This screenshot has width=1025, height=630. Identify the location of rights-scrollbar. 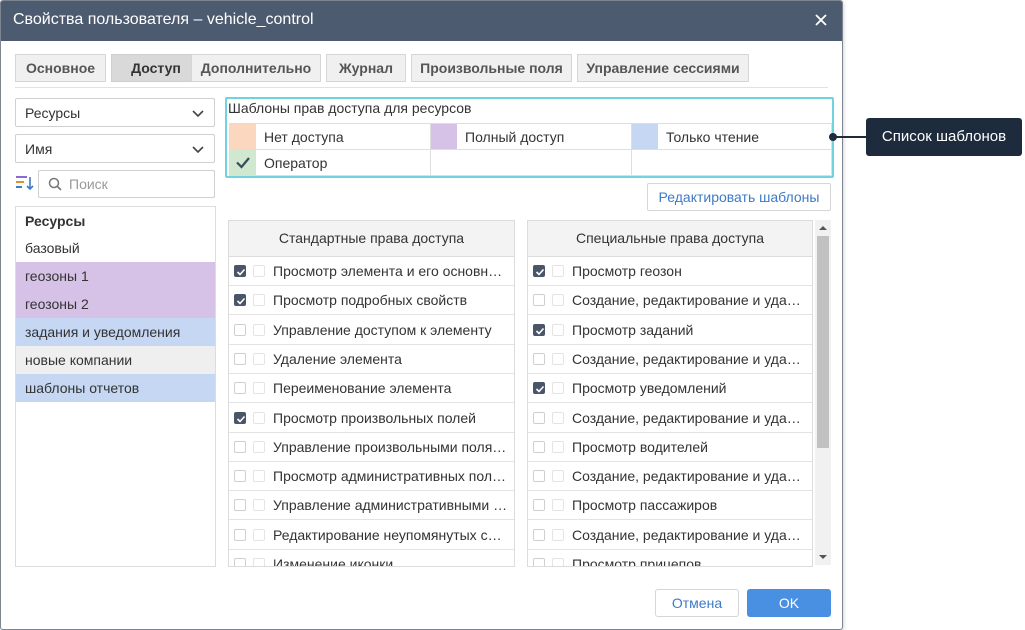
(823, 392).